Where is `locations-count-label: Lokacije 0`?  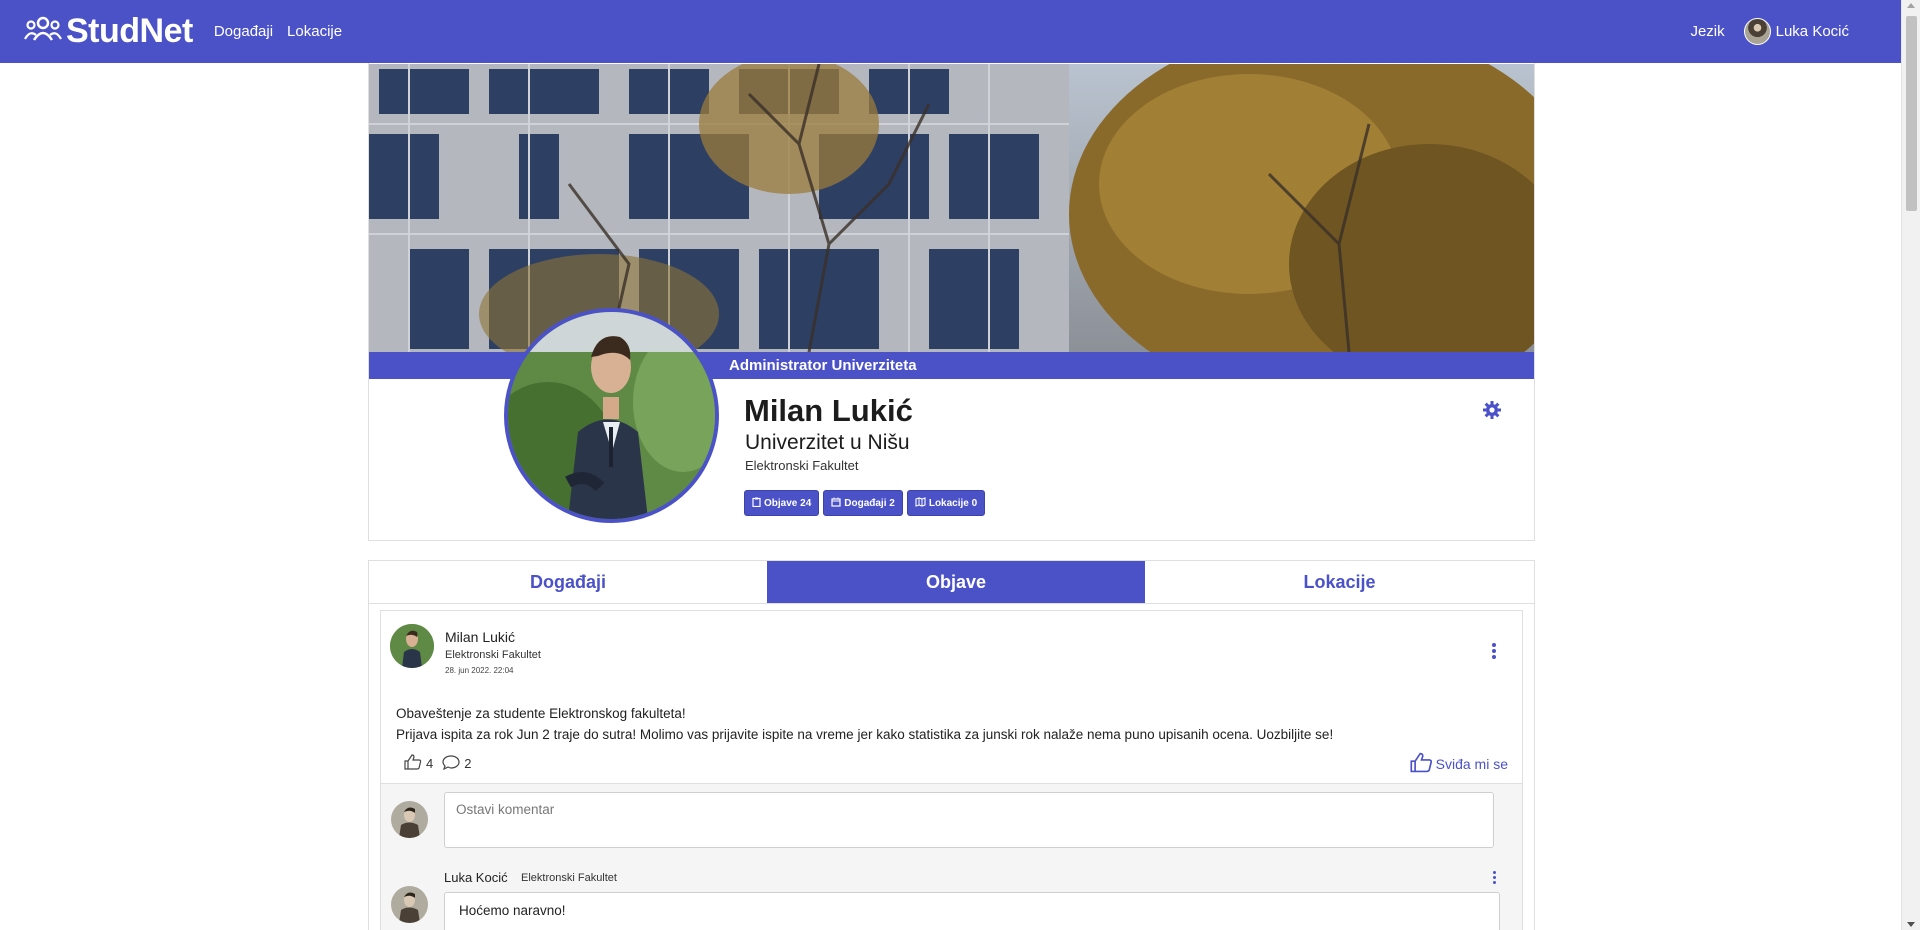
locations-count-label: Lokacije 0 is located at coordinates (953, 503).